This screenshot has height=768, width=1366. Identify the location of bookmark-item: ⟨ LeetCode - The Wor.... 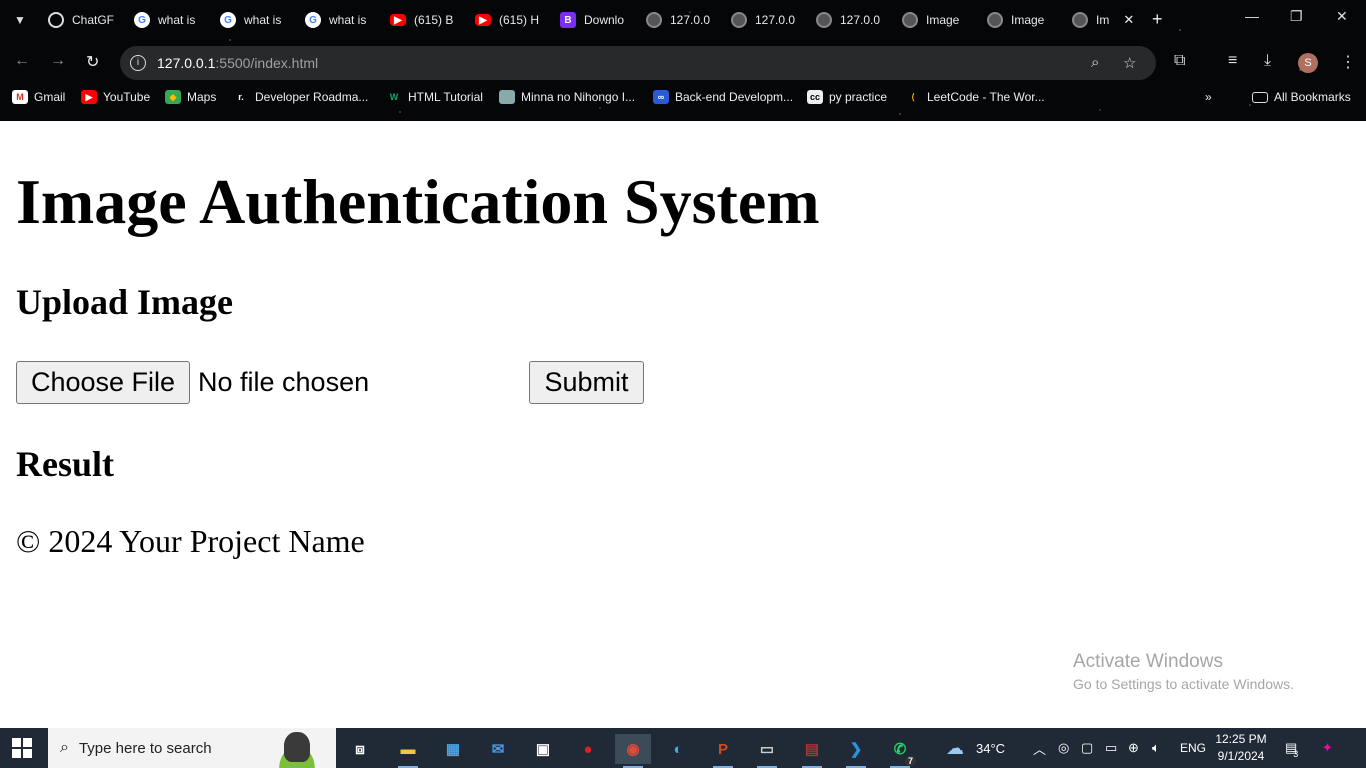
(974, 97).